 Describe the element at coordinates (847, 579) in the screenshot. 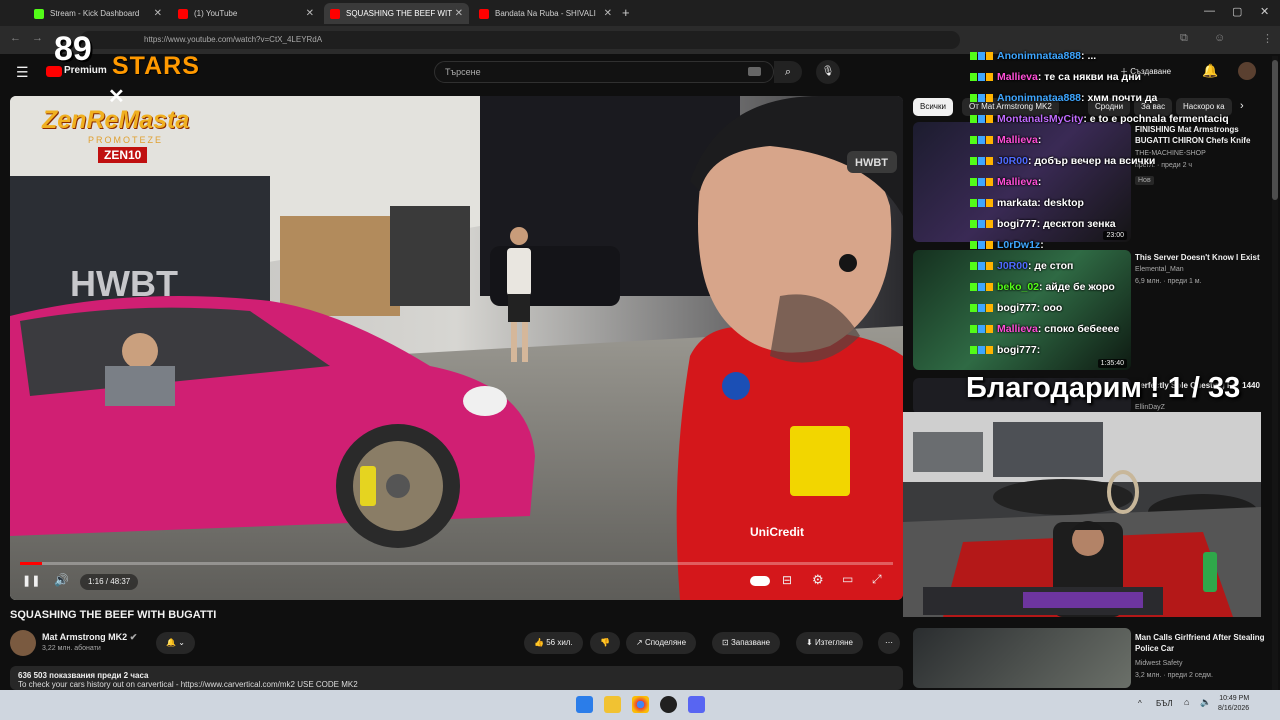

I see `theater-mode-icon: ▭` at that location.